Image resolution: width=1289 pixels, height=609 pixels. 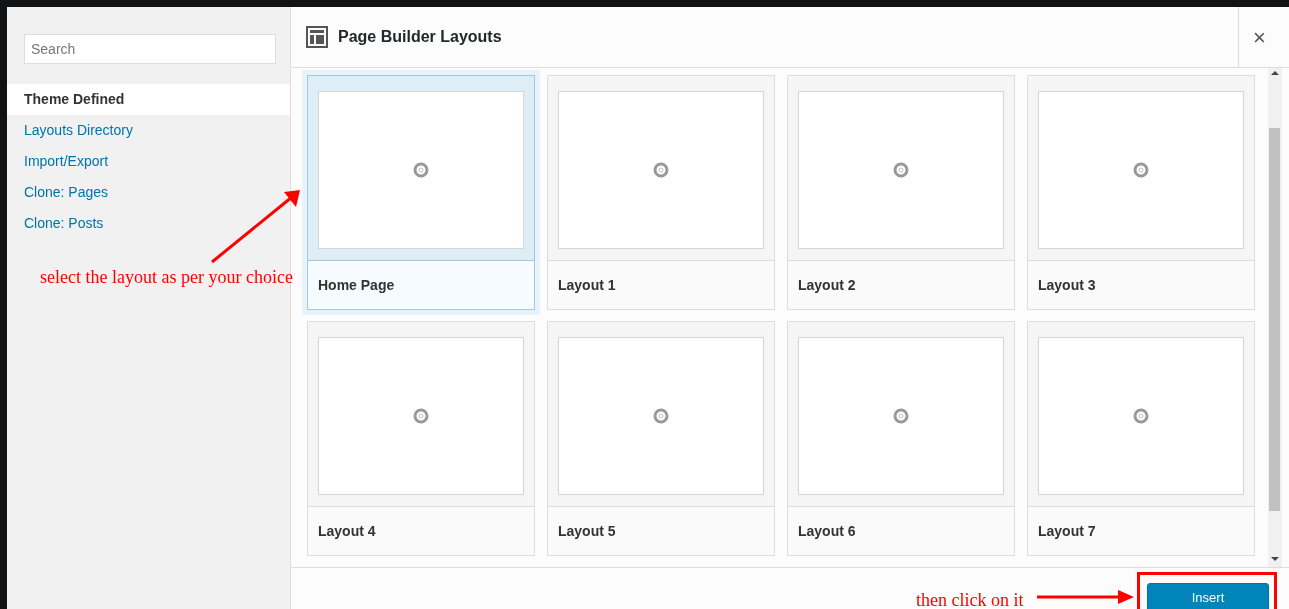 What do you see at coordinates (148, 130) in the screenshot?
I see `sidebar-item: Layouts Directory` at bounding box center [148, 130].